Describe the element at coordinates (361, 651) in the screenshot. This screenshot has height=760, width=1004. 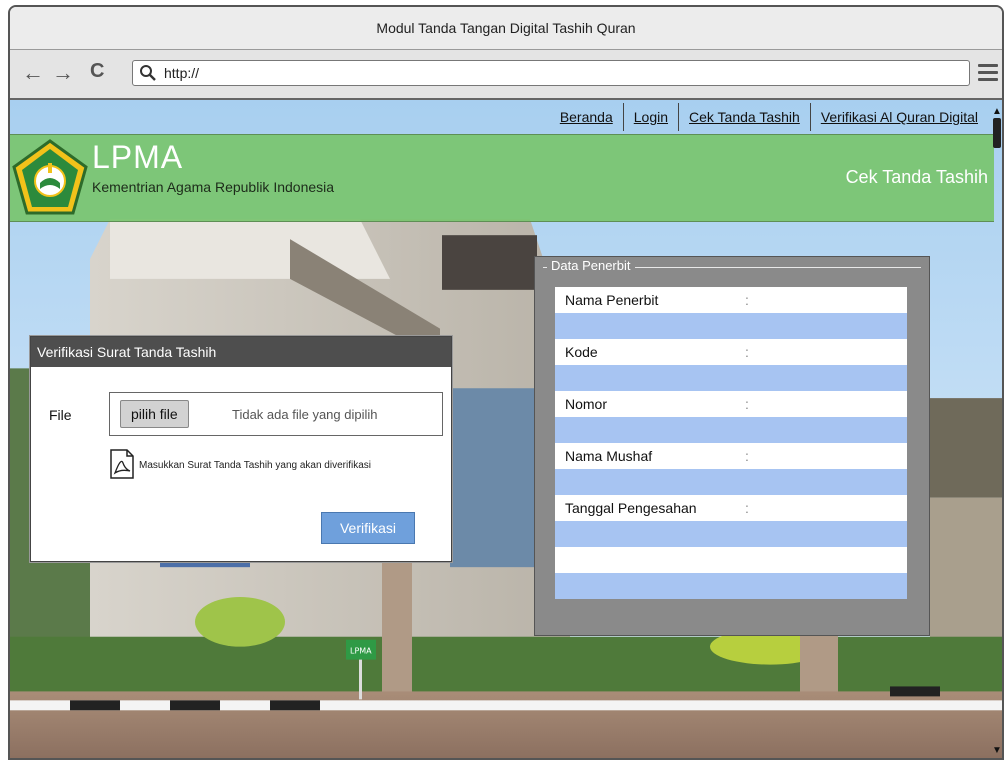
I see `lpma-sign-text: LPMA` at that location.